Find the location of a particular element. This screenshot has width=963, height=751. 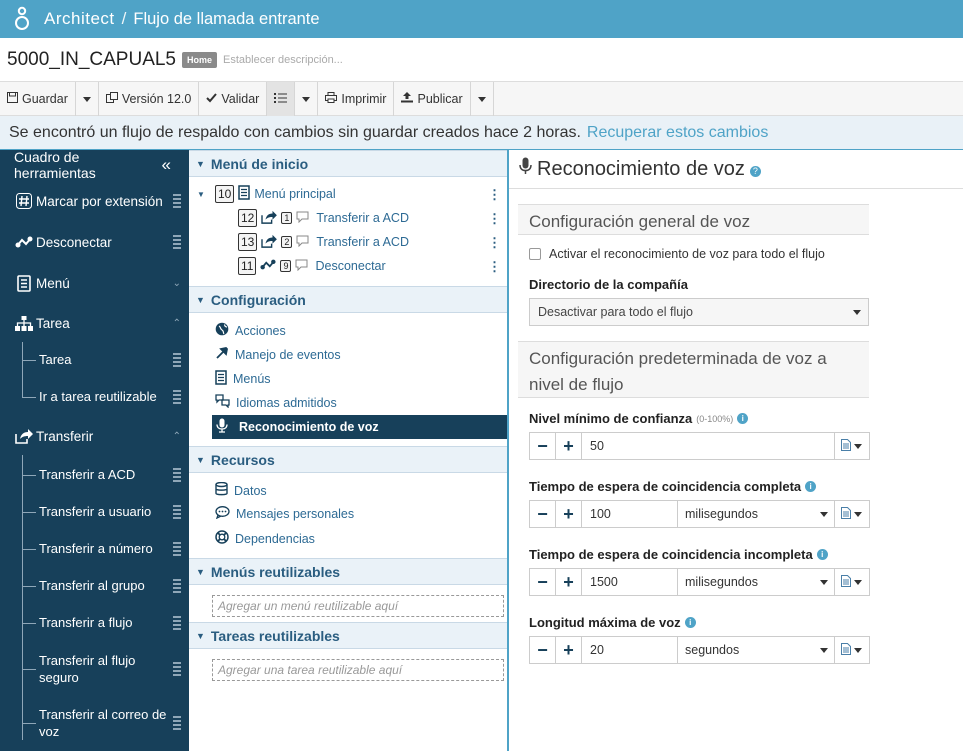

toolbox-item-ir-tarea: Ir a tarea reutilizable is located at coordinates (105, 397).